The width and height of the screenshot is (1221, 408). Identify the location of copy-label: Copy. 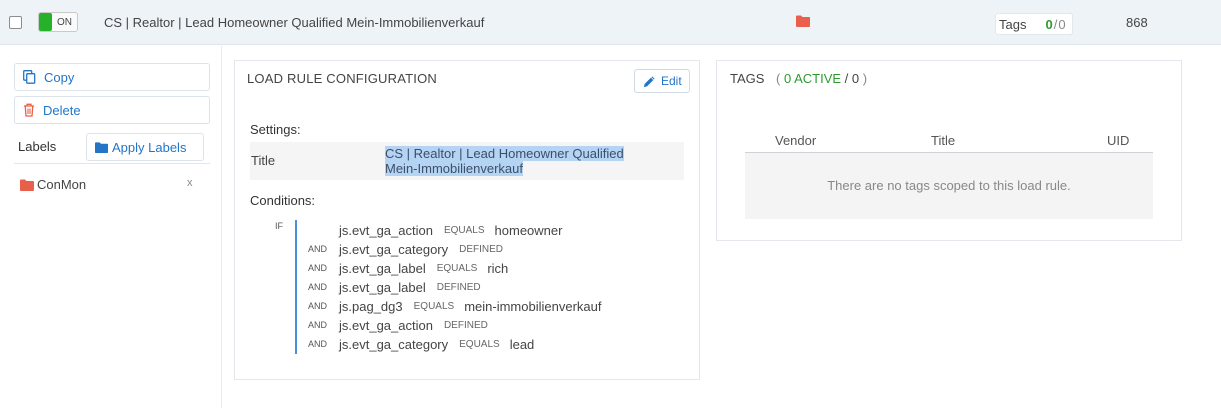
(59, 77).